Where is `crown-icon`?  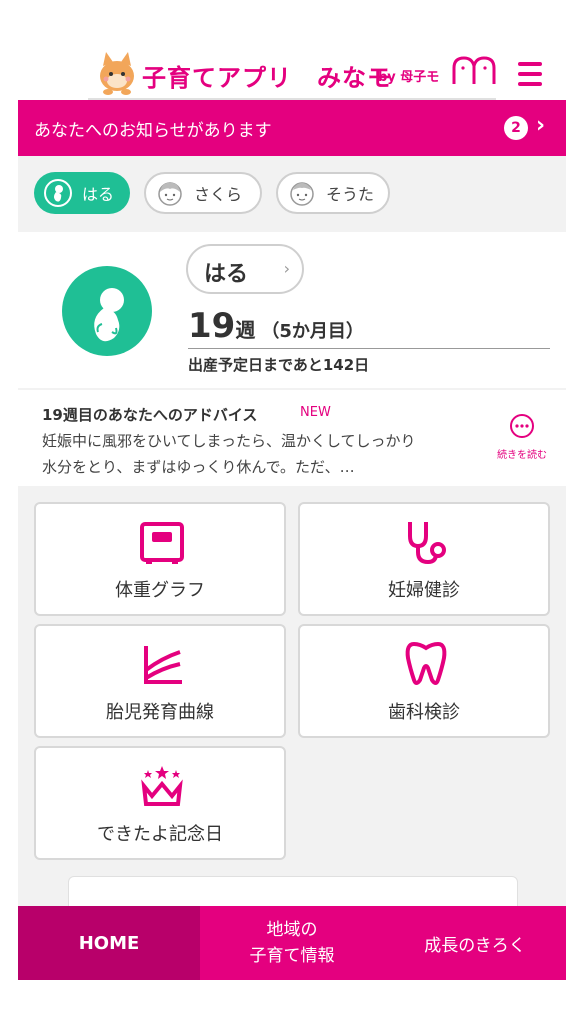
crown-icon is located at coordinates (162, 786).